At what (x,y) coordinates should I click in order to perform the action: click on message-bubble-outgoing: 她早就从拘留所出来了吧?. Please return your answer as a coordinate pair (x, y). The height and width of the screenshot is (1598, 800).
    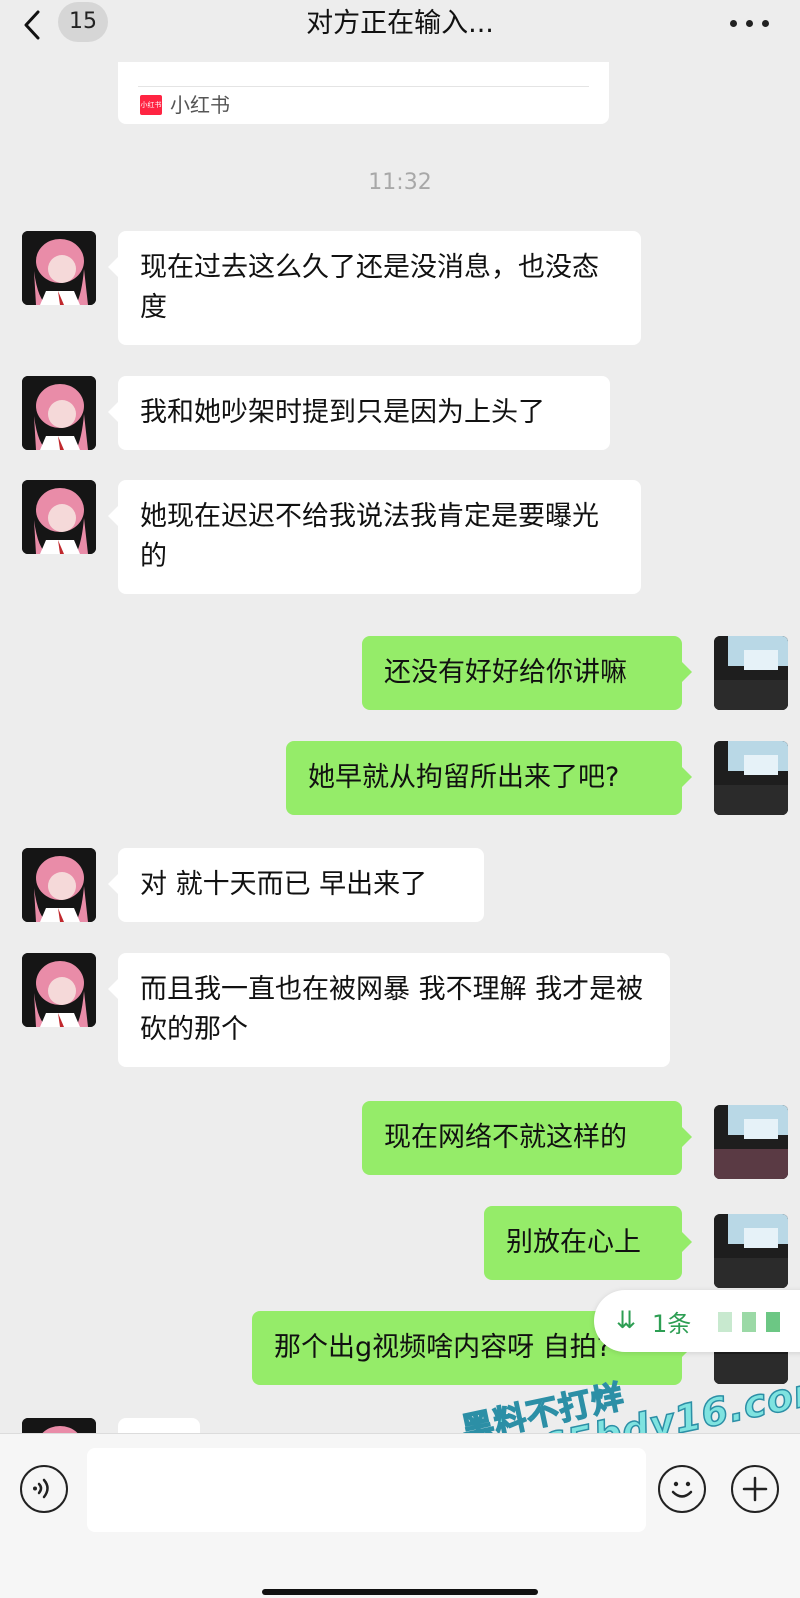
    Looking at the image, I should click on (489, 778).